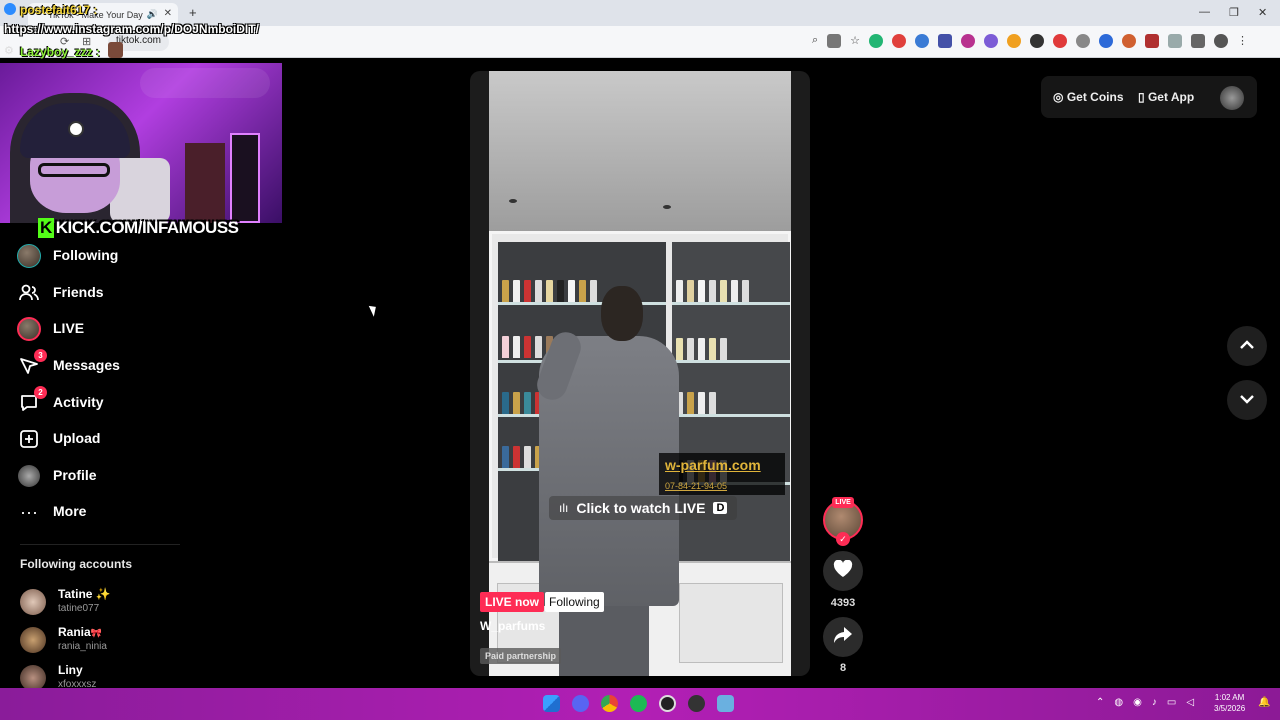 This screenshot has height=720, width=1280. What do you see at coordinates (76, 564) in the screenshot?
I see `following-accounts-title: Following accounts` at bounding box center [76, 564].